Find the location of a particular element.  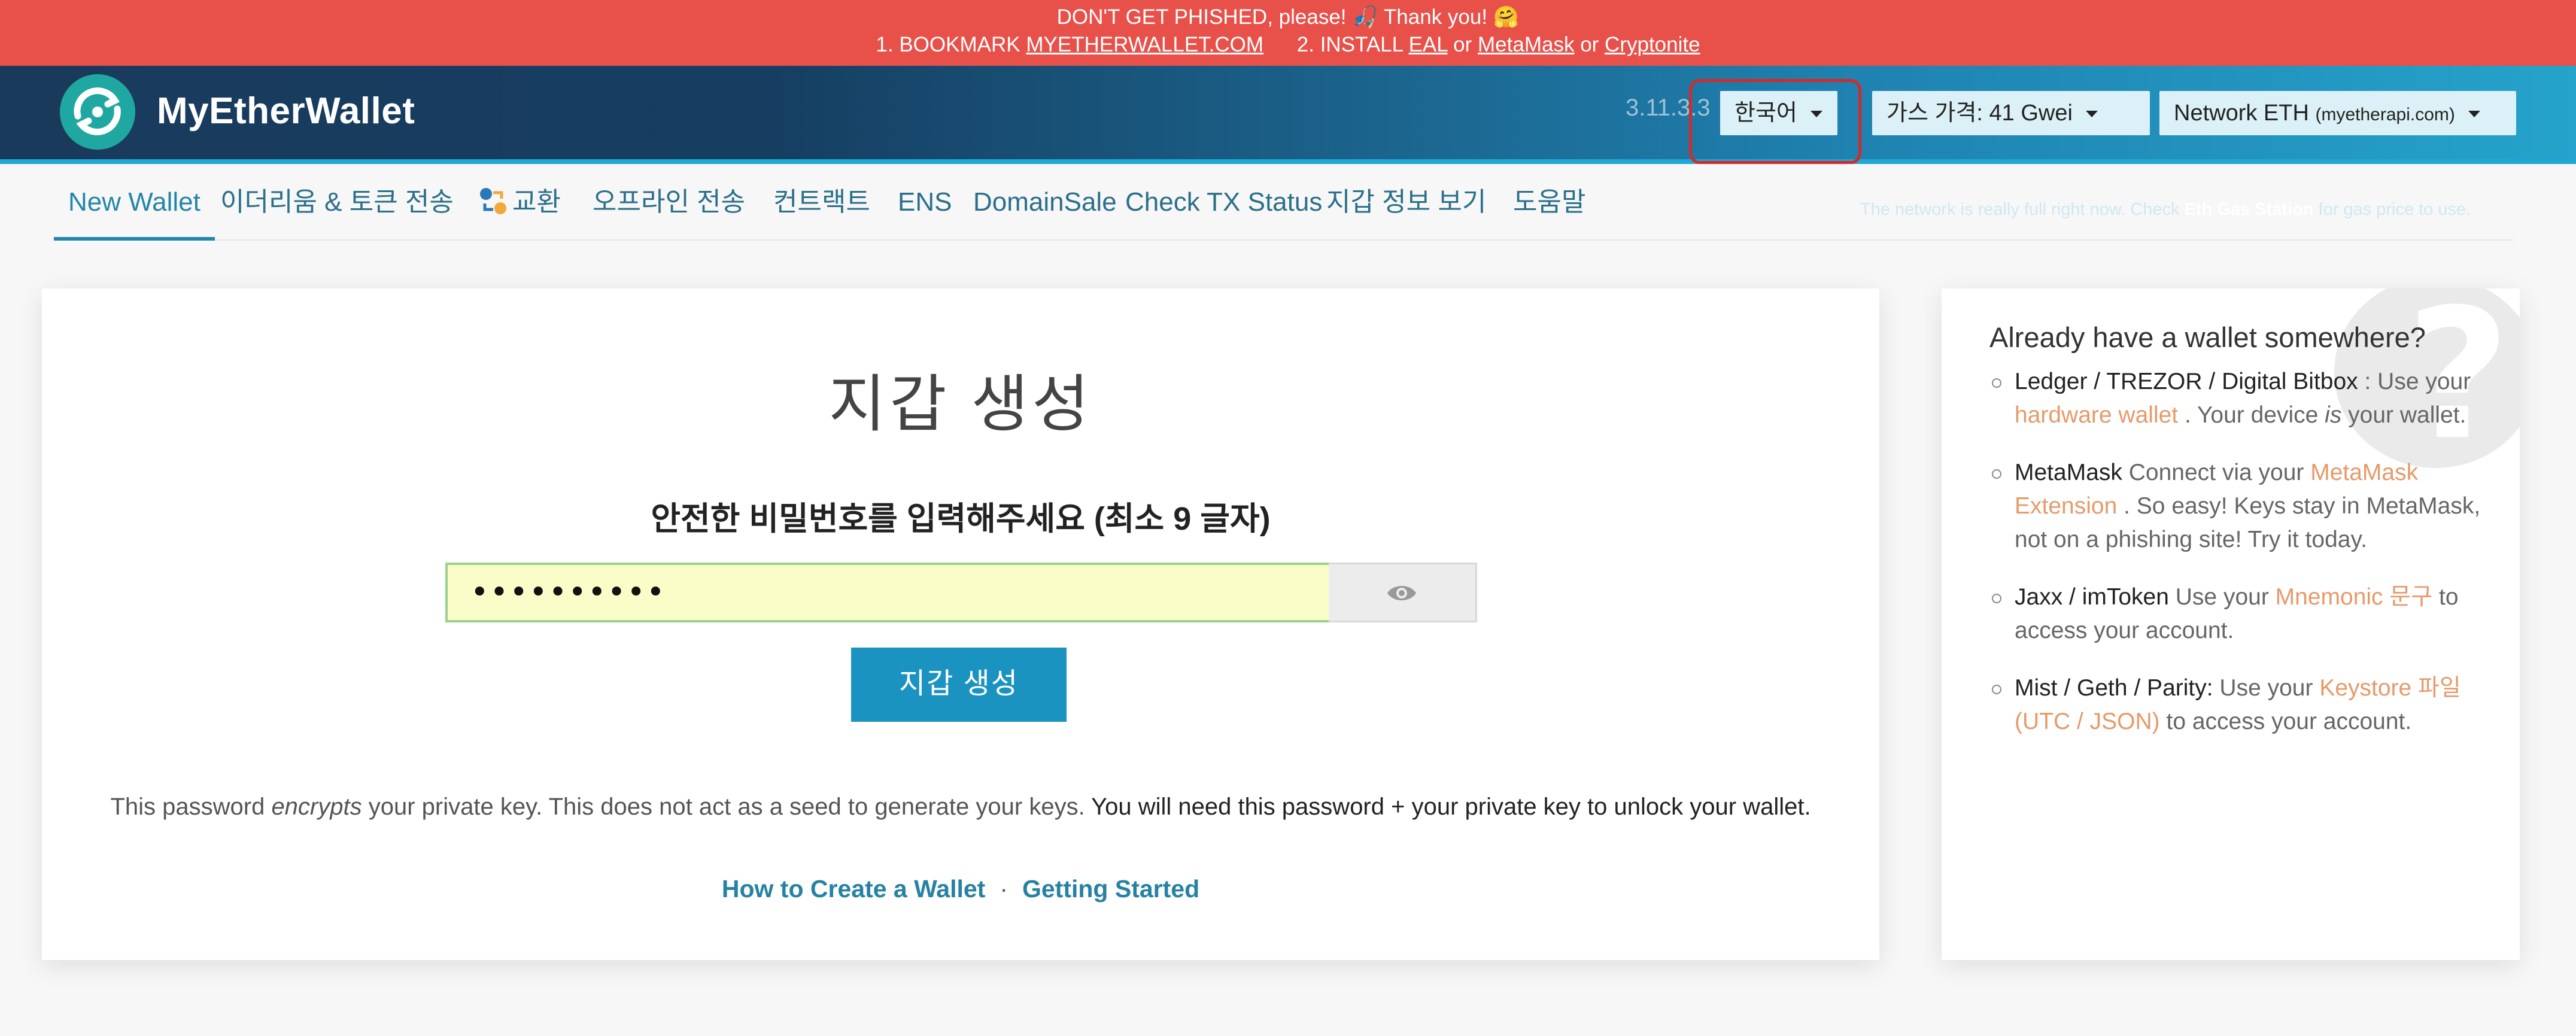

network-label: Network ETH is located at coordinates (2241, 114).